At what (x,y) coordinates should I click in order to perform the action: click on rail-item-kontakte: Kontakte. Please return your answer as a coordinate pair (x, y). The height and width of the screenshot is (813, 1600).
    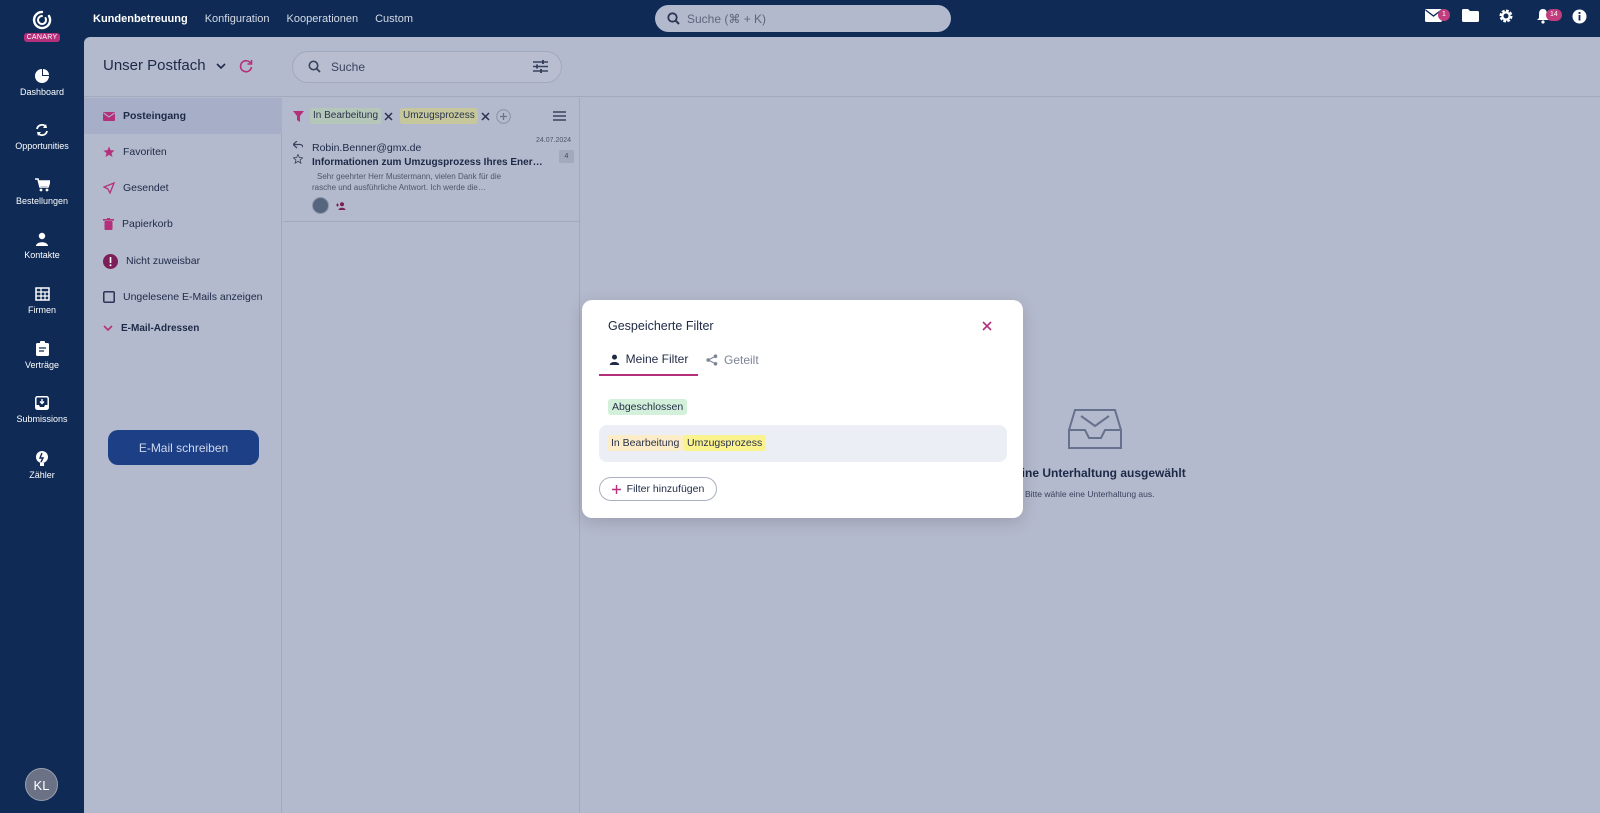
    Looking at the image, I should click on (42, 246).